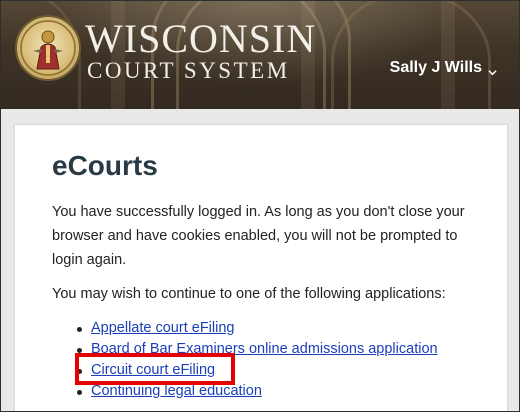  What do you see at coordinates (176, 391) in the screenshot?
I see `cle-link: Continuing legal education` at bounding box center [176, 391].